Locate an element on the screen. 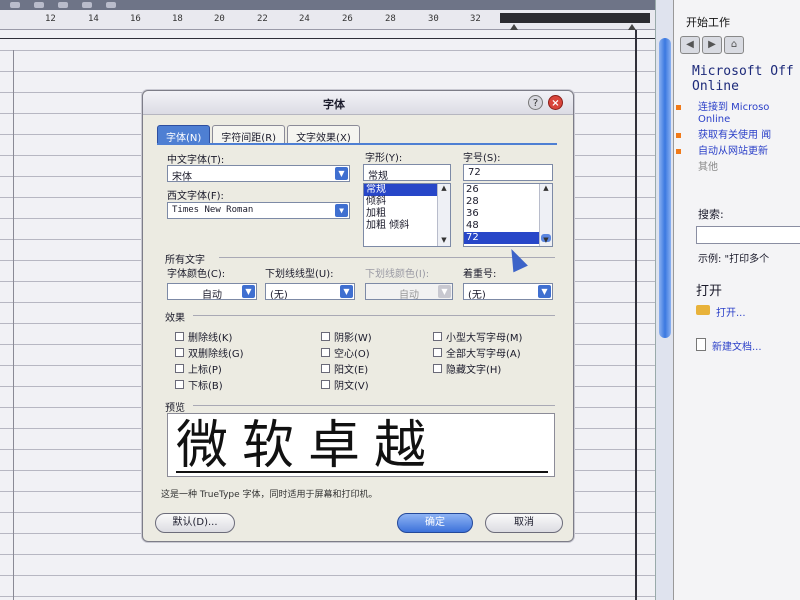 Image resolution: width=800 pixels, height=600 pixels. superscript-checkbox: 上标(P) is located at coordinates (198, 368).